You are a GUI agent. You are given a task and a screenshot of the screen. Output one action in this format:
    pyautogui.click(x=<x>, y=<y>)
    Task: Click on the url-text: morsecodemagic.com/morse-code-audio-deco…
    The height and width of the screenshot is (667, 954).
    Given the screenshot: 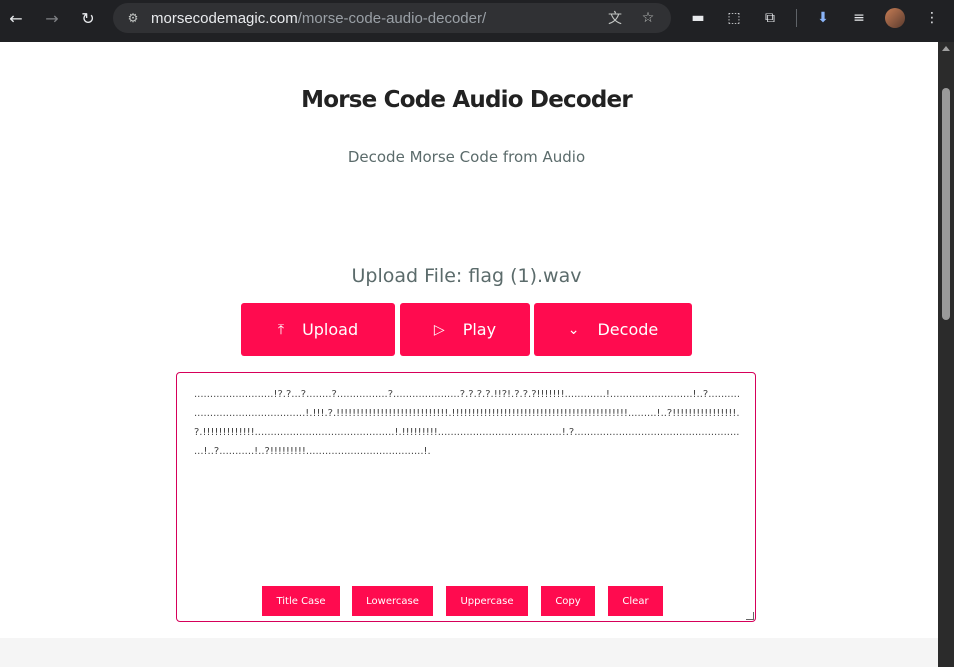 What is the action you would take?
    pyautogui.click(x=318, y=18)
    